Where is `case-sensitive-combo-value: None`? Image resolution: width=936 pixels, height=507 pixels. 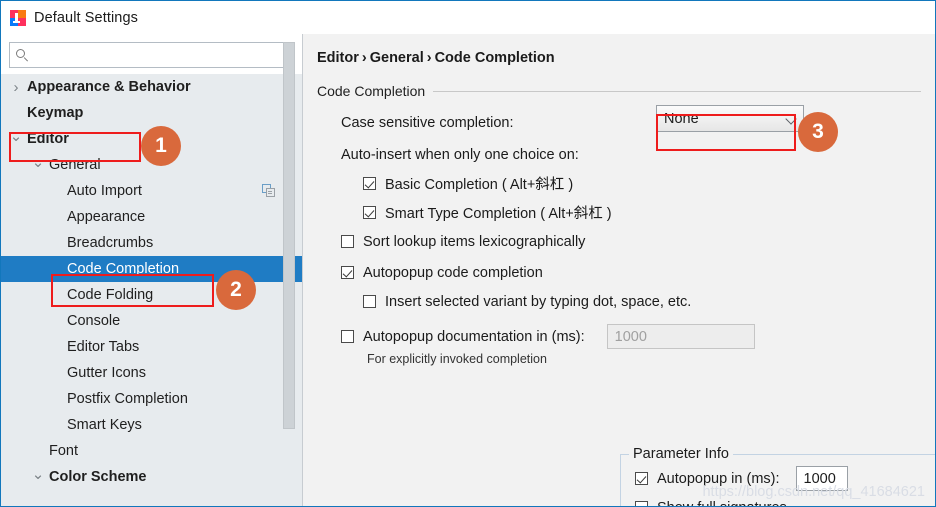 case-sensitive-combo-value: None is located at coordinates (681, 118).